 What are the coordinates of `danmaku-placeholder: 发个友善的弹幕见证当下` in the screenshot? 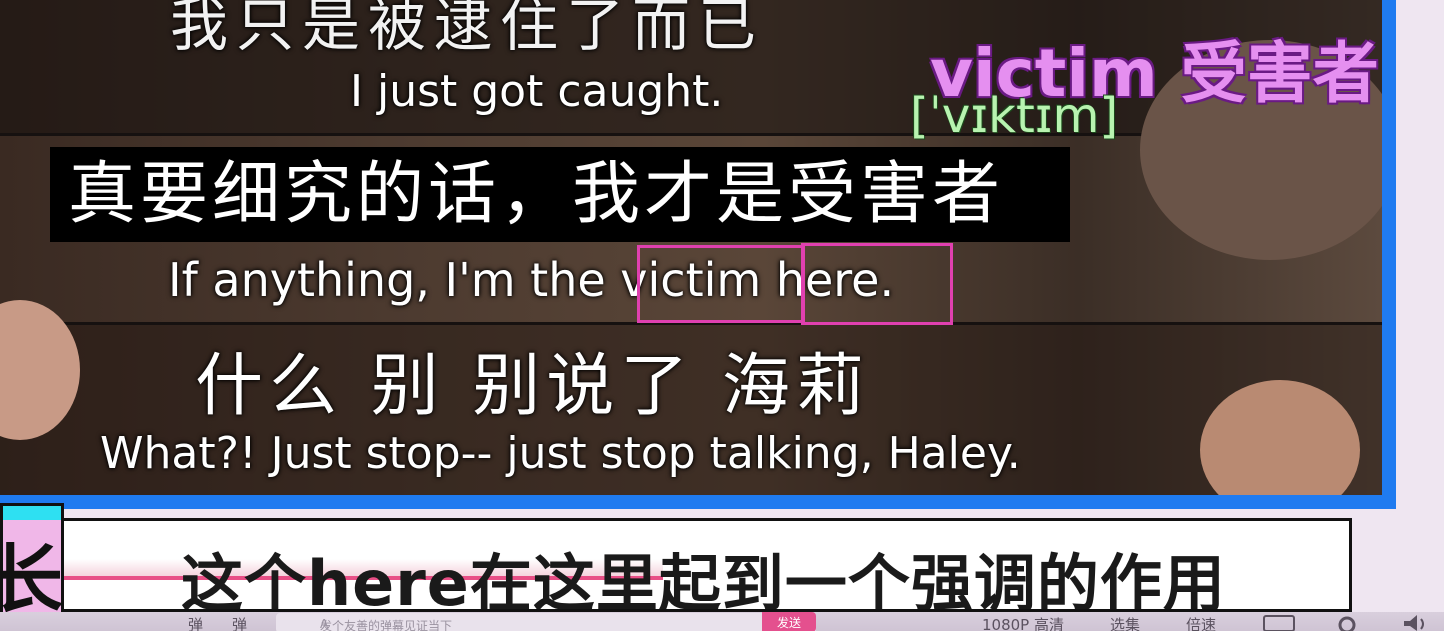 It's located at (386, 625).